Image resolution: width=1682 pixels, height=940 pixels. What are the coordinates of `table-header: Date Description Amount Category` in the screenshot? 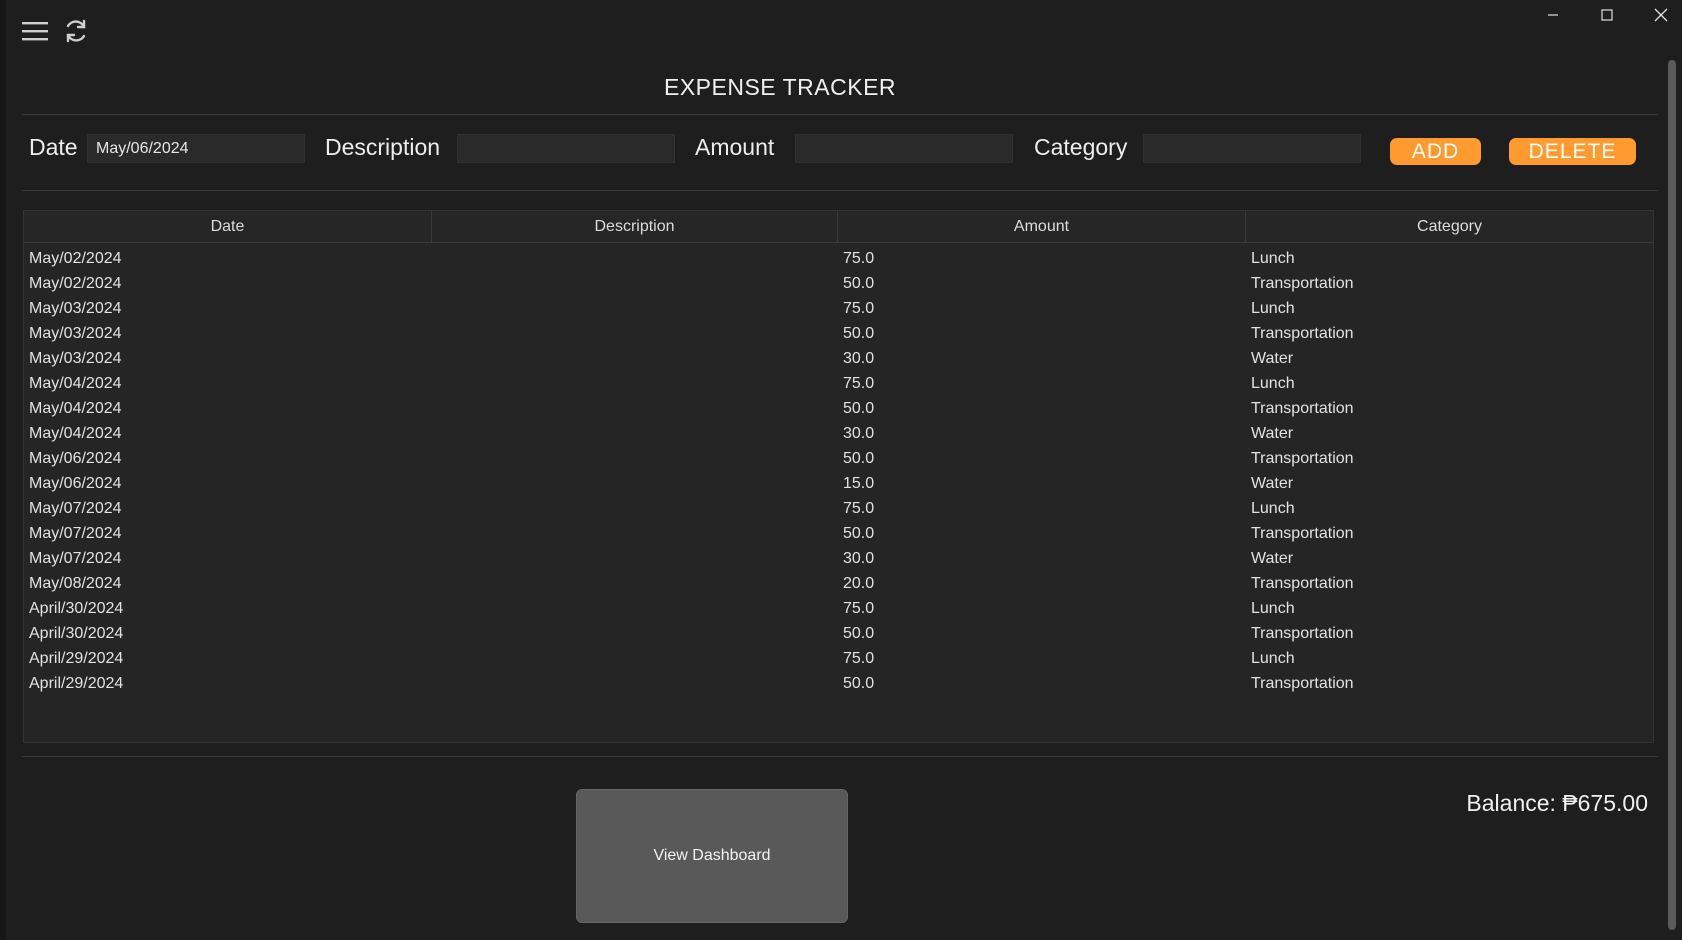 It's located at (838, 227).